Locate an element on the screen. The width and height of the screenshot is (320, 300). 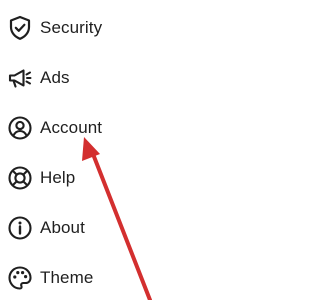
menu-item-label: Theme is located at coordinates (67, 277).